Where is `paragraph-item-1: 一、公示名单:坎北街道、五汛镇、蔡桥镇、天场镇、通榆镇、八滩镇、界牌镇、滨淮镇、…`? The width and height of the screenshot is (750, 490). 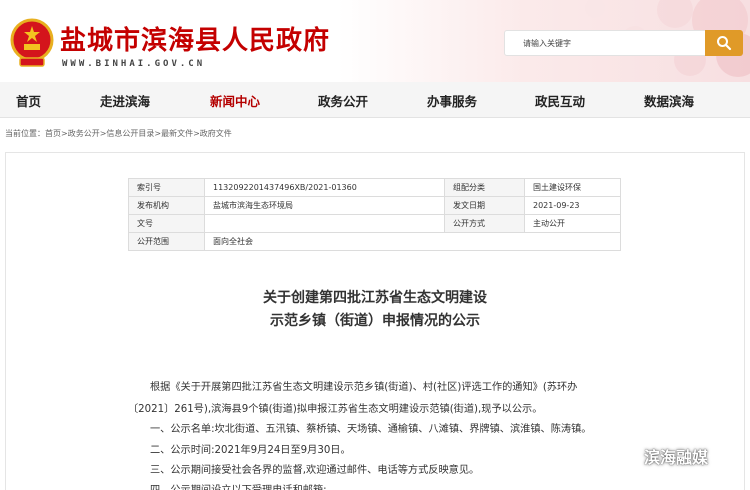 paragraph-item-1: 一、公示名单:坎北街道、五汛镇、蔡桥镇、天场镇、通榆镇、八滩镇、界牌镇、滨淮镇、… is located at coordinates (371, 429).